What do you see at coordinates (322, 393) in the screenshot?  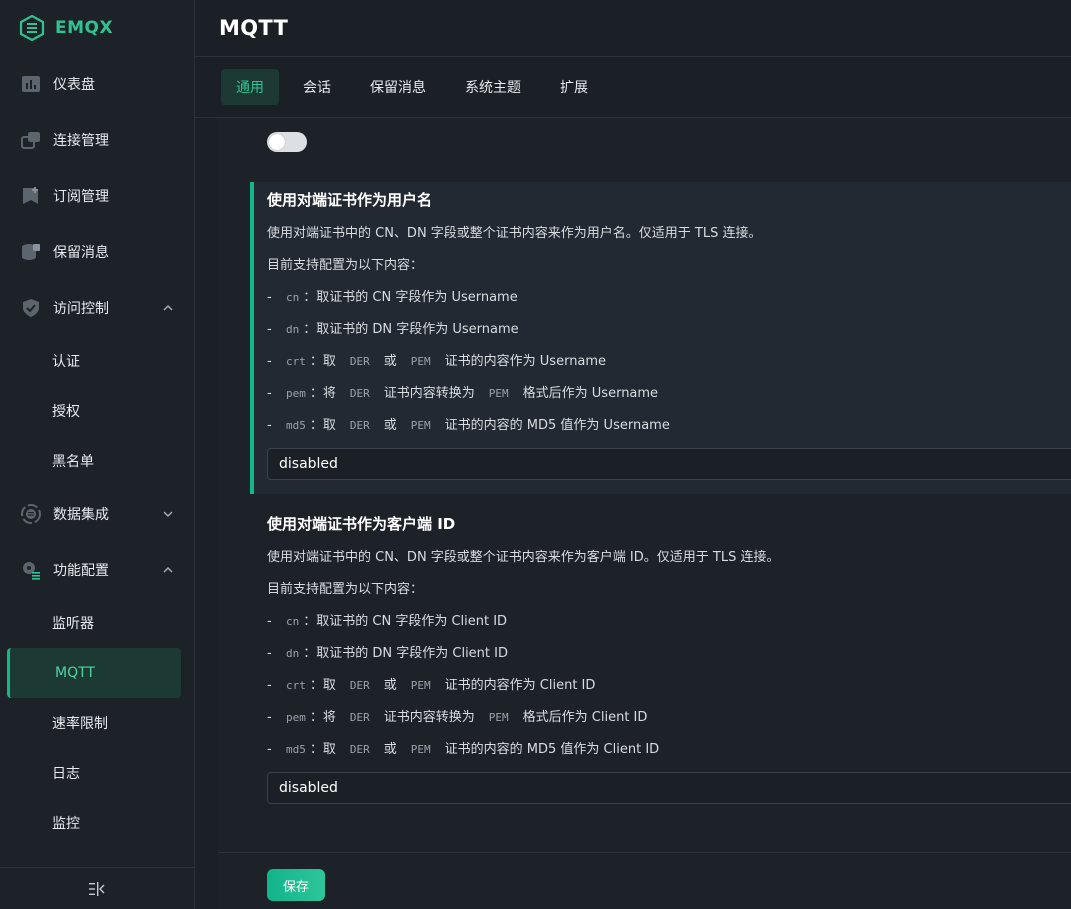 I see `option-text: ：将` at bounding box center [322, 393].